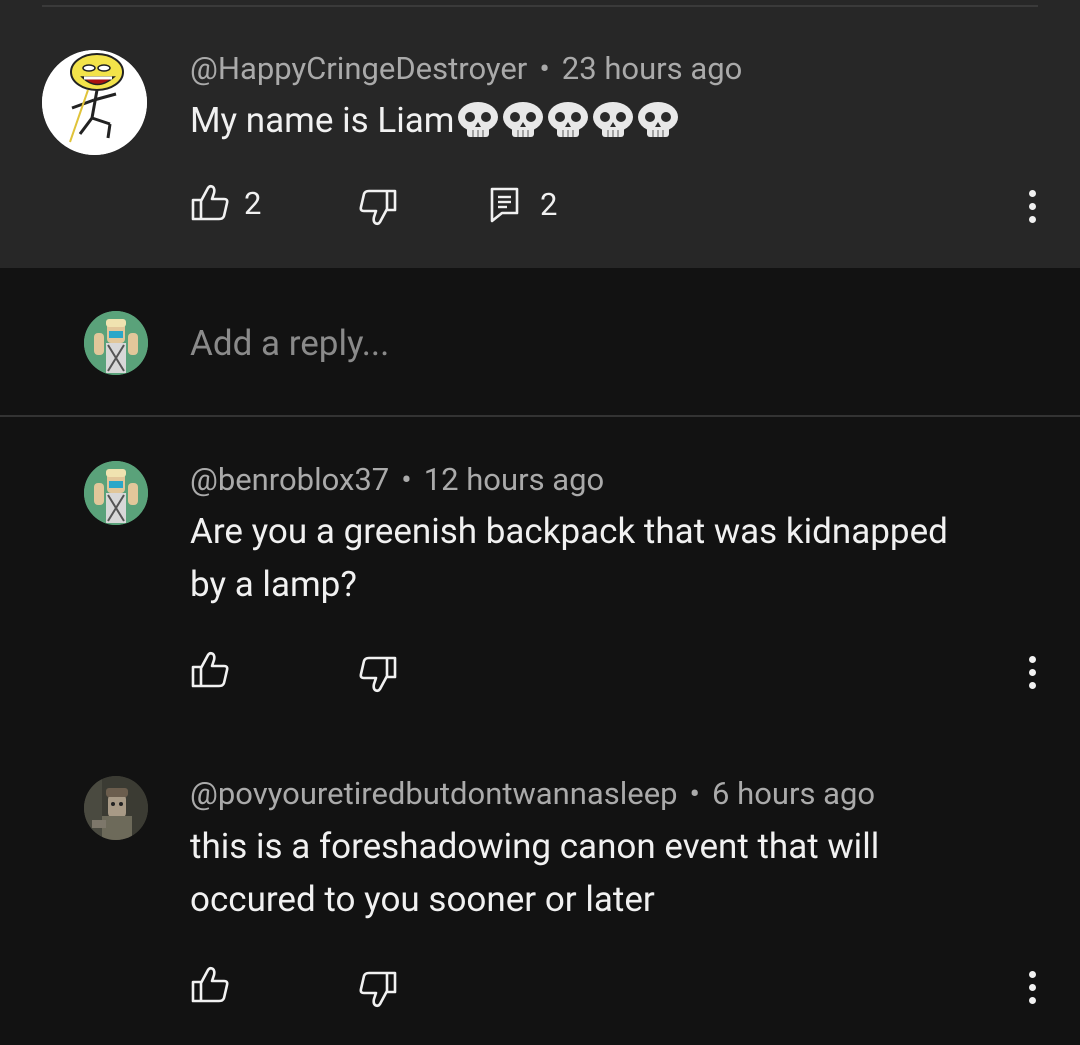  Describe the element at coordinates (289, 479) in the screenshot. I see `comment-author: @benroblox37` at that location.